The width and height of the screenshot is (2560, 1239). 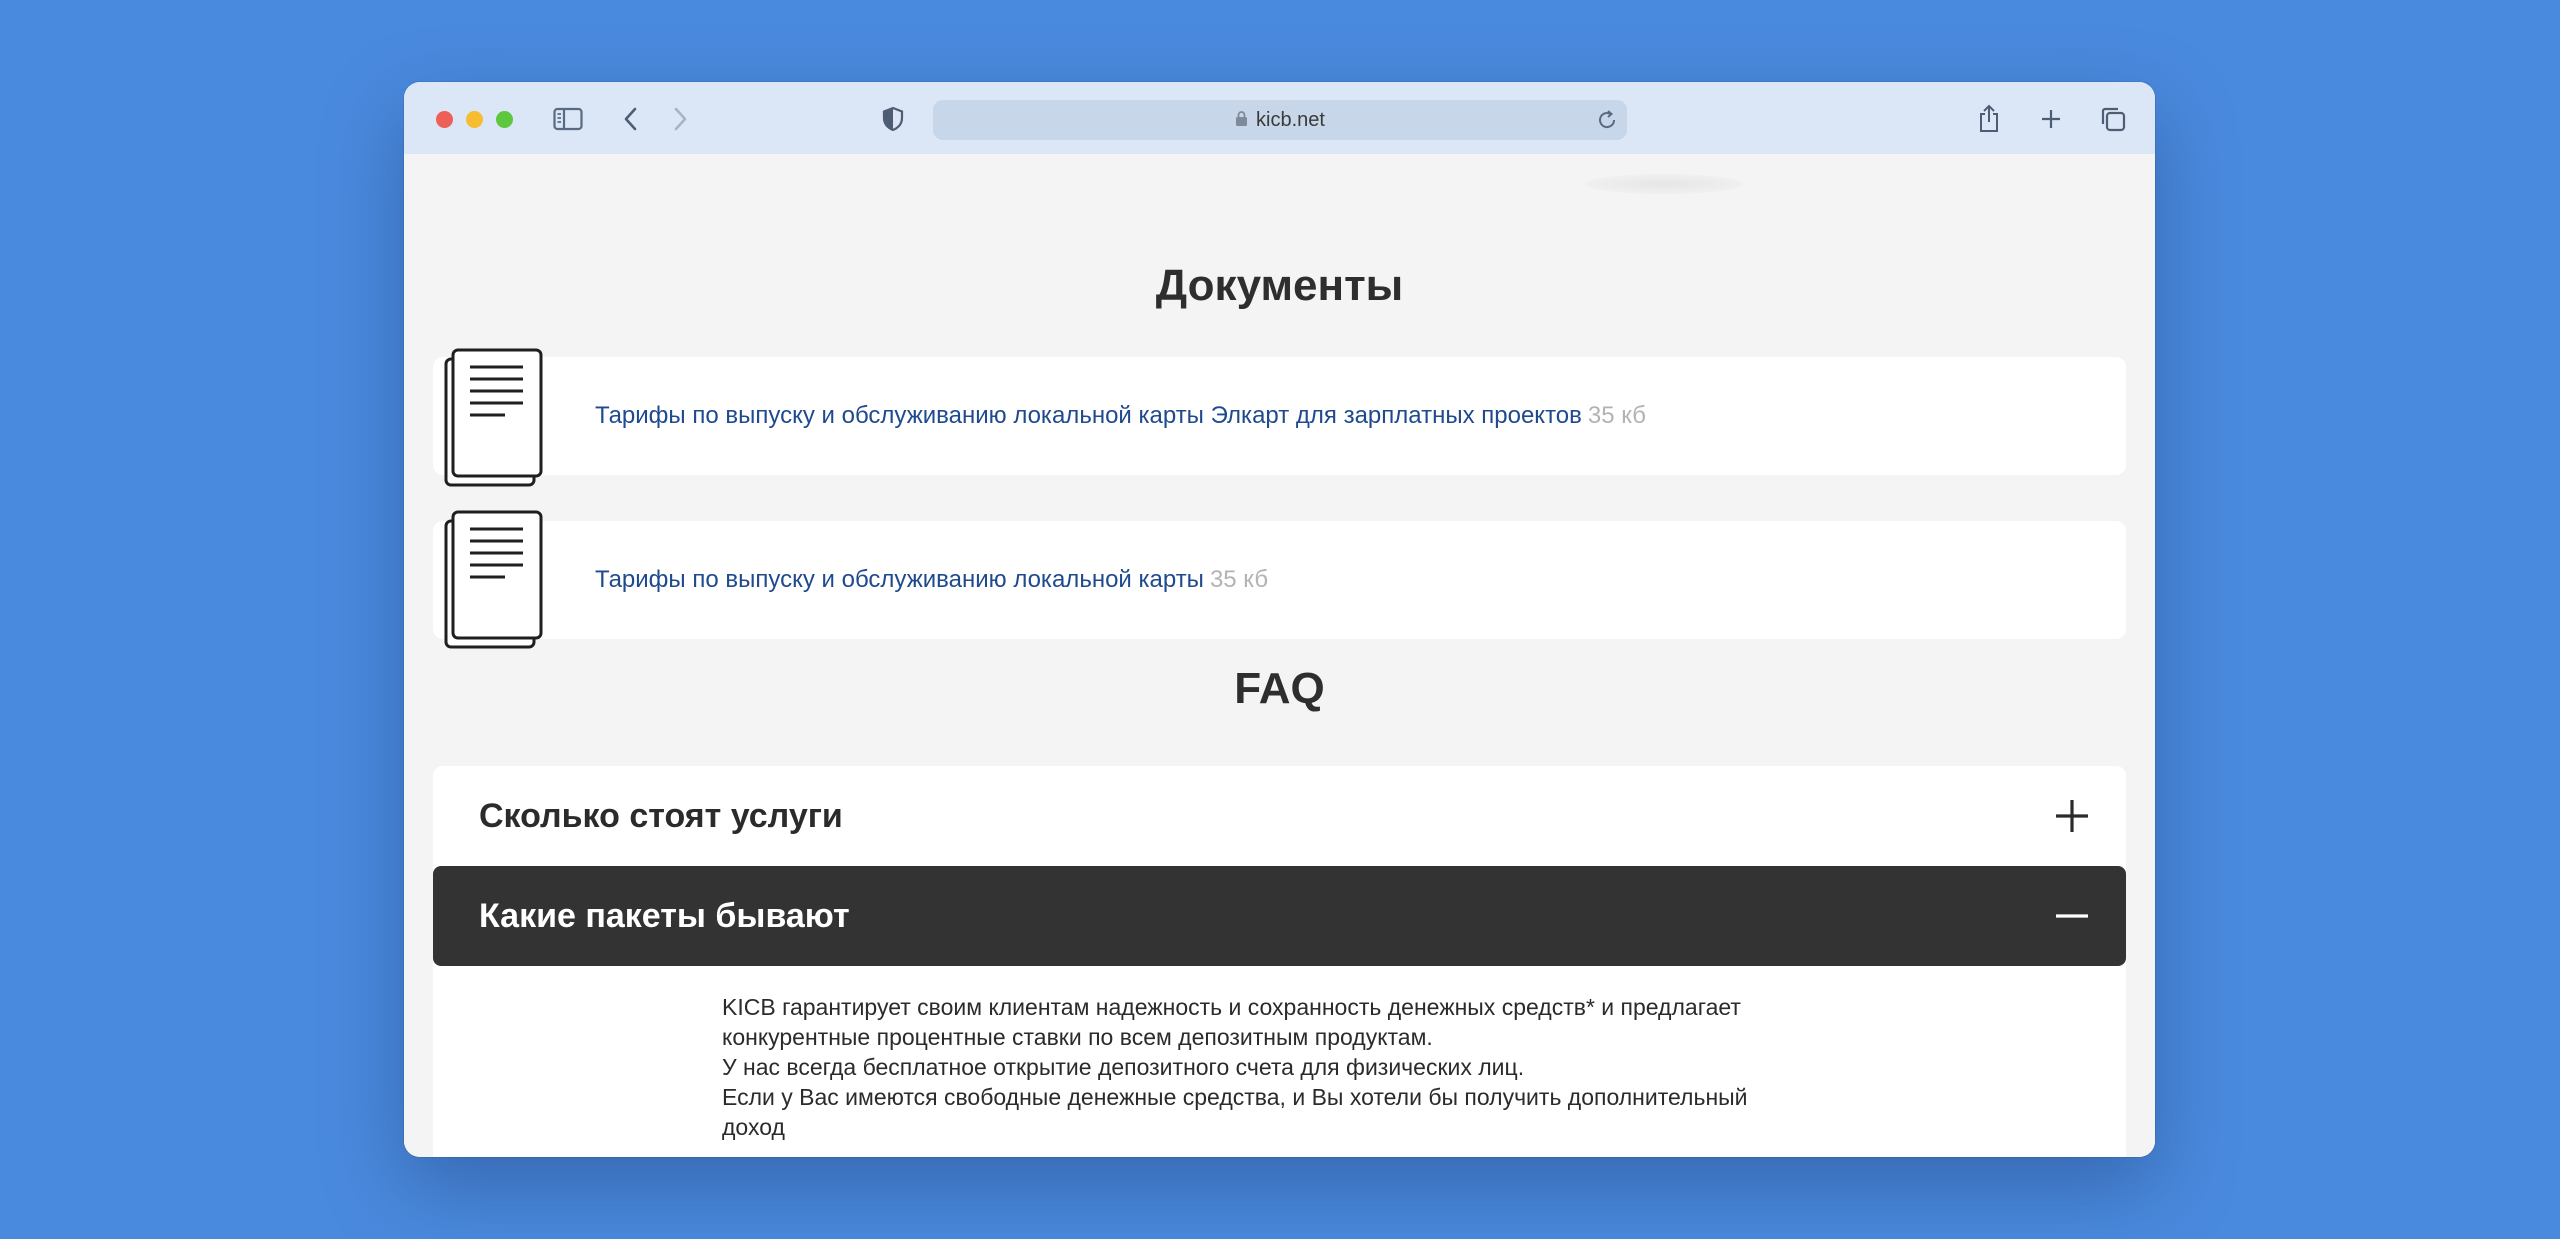 What do you see at coordinates (1241, 121) in the screenshot?
I see `lock-icon` at bounding box center [1241, 121].